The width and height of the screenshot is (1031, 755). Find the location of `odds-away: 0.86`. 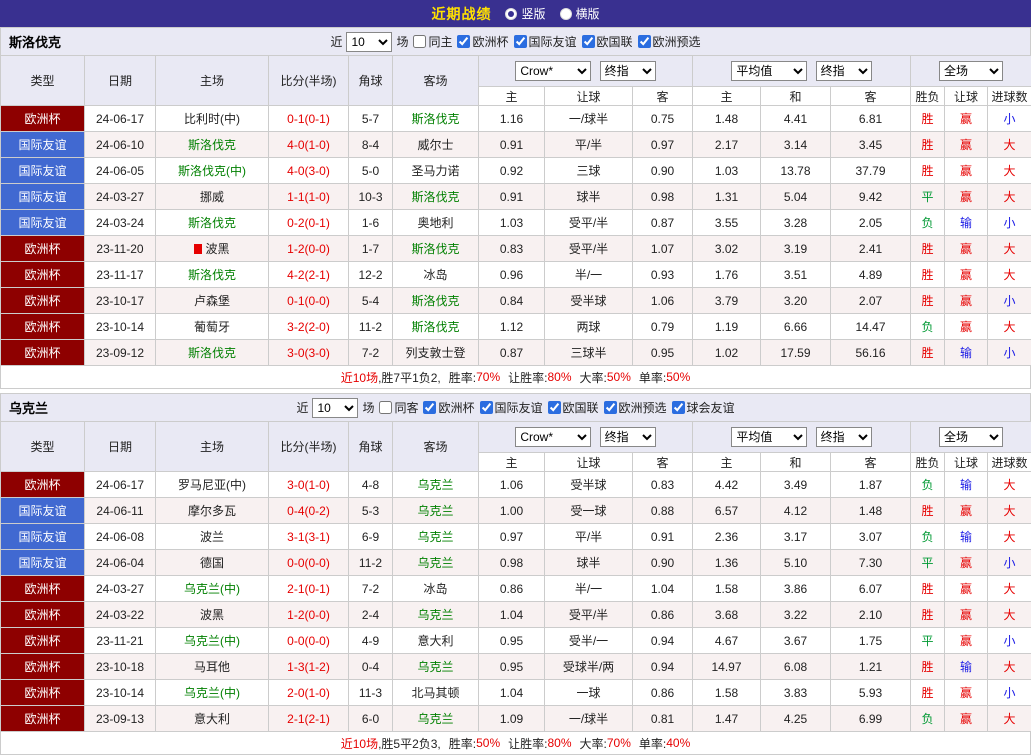

odds-away: 0.86 is located at coordinates (663, 615).